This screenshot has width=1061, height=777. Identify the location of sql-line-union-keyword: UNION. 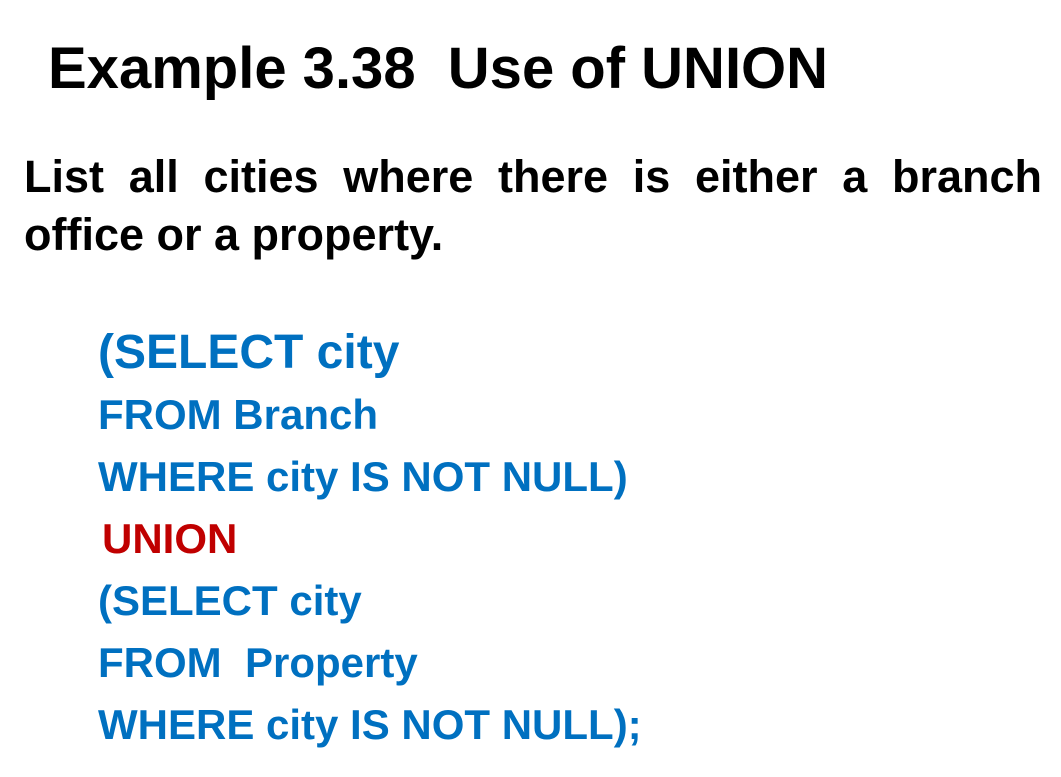
(170, 538).